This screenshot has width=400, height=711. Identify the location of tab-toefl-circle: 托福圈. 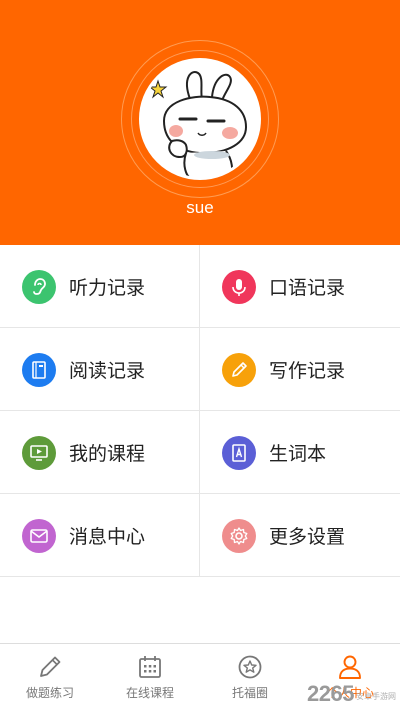
(250, 677).